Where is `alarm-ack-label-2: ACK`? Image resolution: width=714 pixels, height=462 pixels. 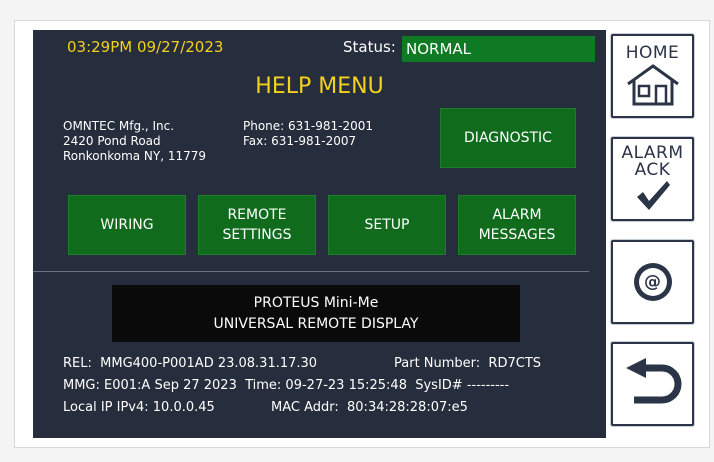
alarm-ack-label-2: ACK is located at coordinates (652, 170).